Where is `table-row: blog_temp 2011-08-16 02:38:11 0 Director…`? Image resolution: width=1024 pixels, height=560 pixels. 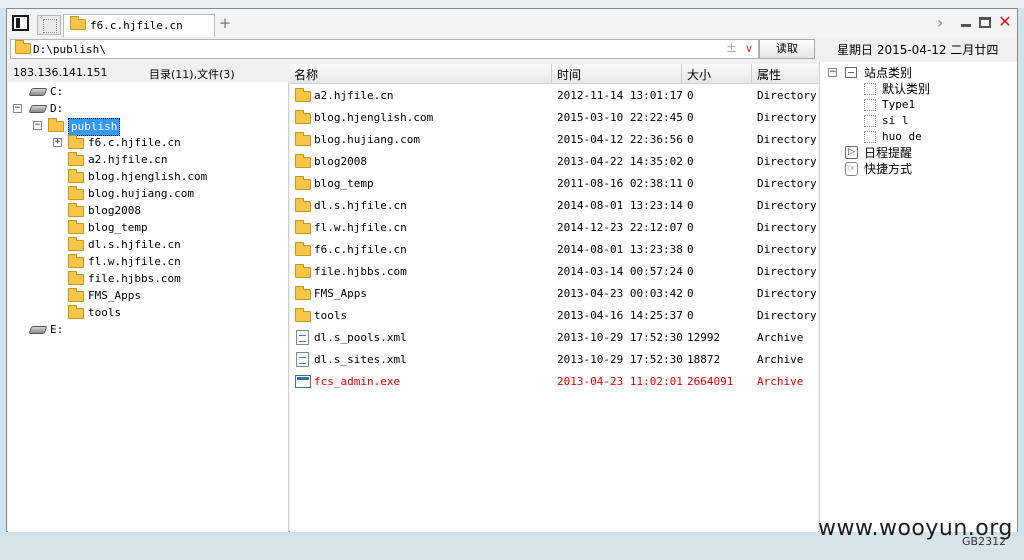
table-row: blog_temp 2011-08-16 02:38:11 0 Director… is located at coordinates (554, 184).